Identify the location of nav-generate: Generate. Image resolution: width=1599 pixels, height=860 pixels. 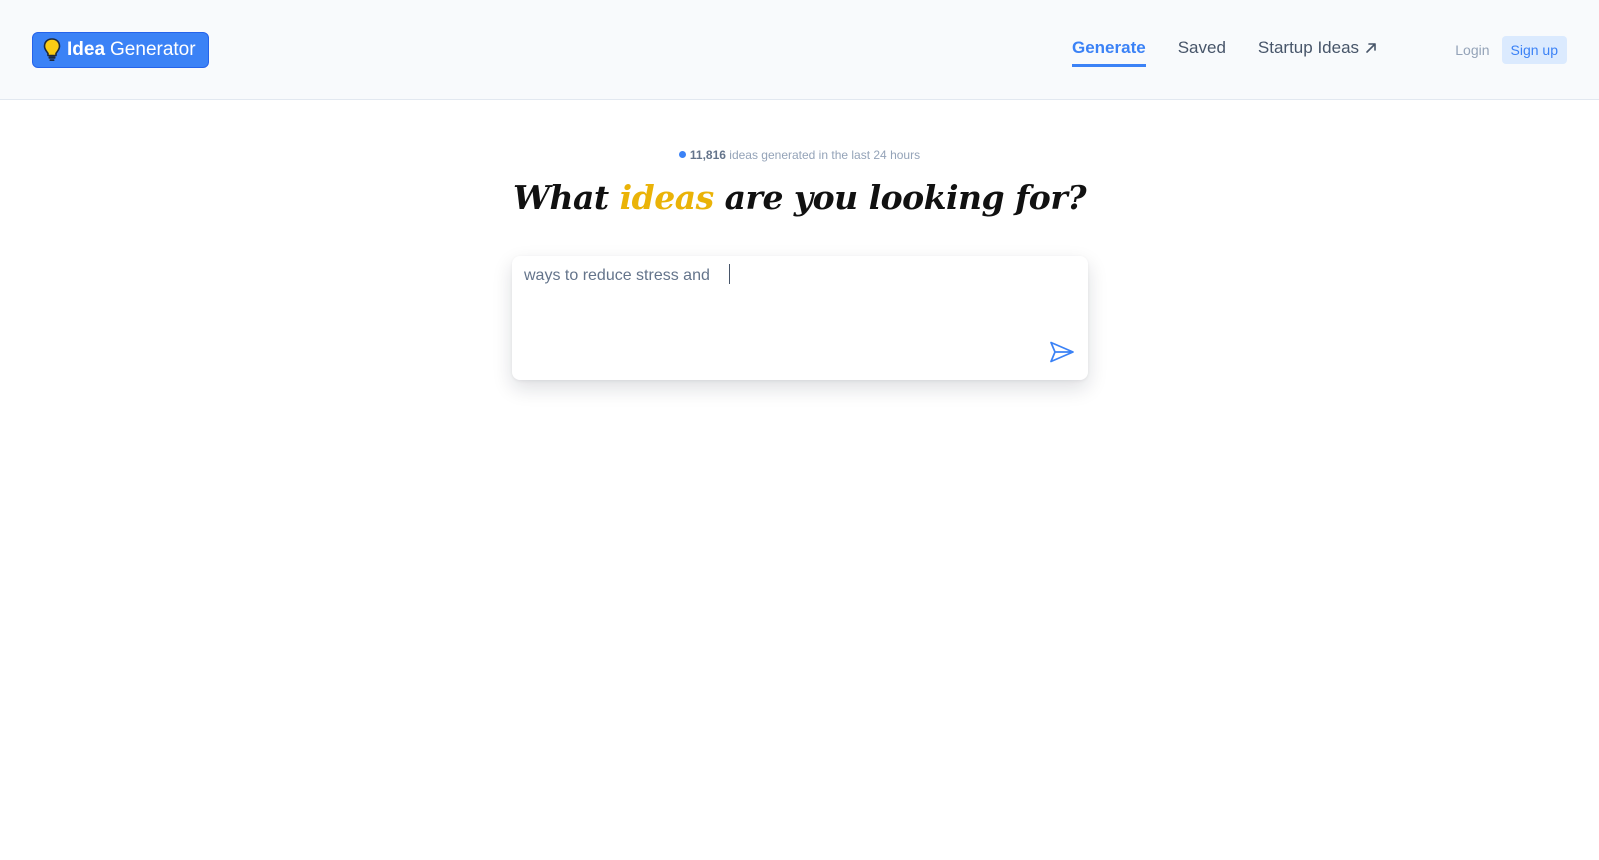
(1109, 51).